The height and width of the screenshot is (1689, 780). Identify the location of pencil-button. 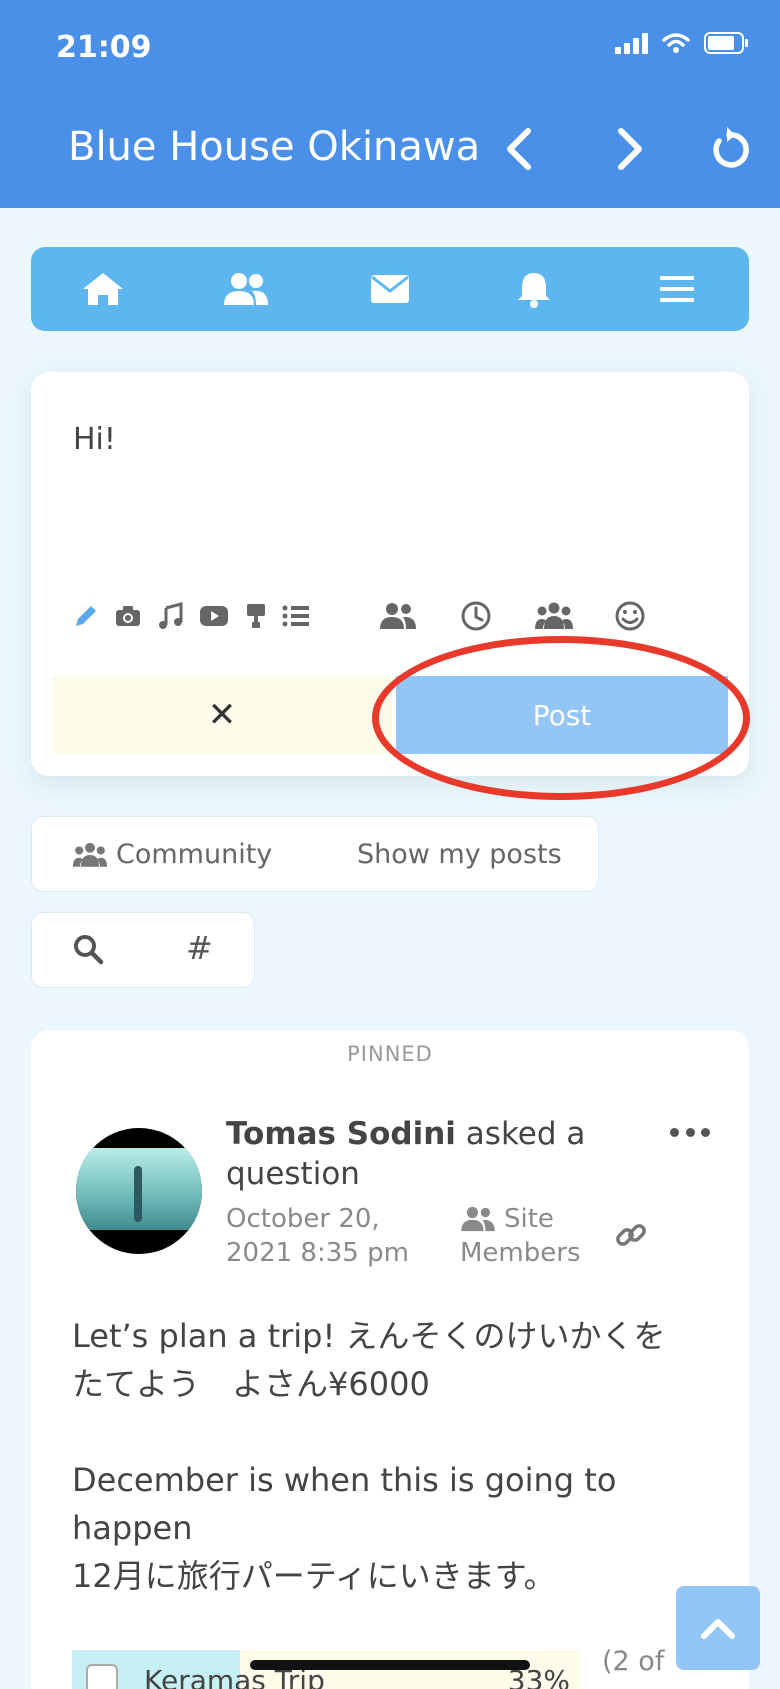
(86, 616).